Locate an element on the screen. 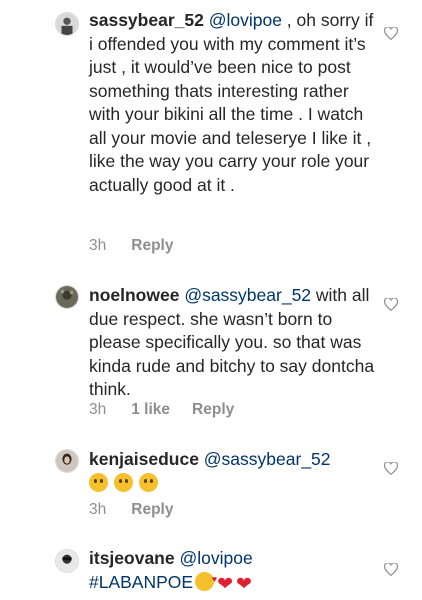 This screenshot has height=600, width=422. comment-username: kenjaiseduce is located at coordinates (144, 459).